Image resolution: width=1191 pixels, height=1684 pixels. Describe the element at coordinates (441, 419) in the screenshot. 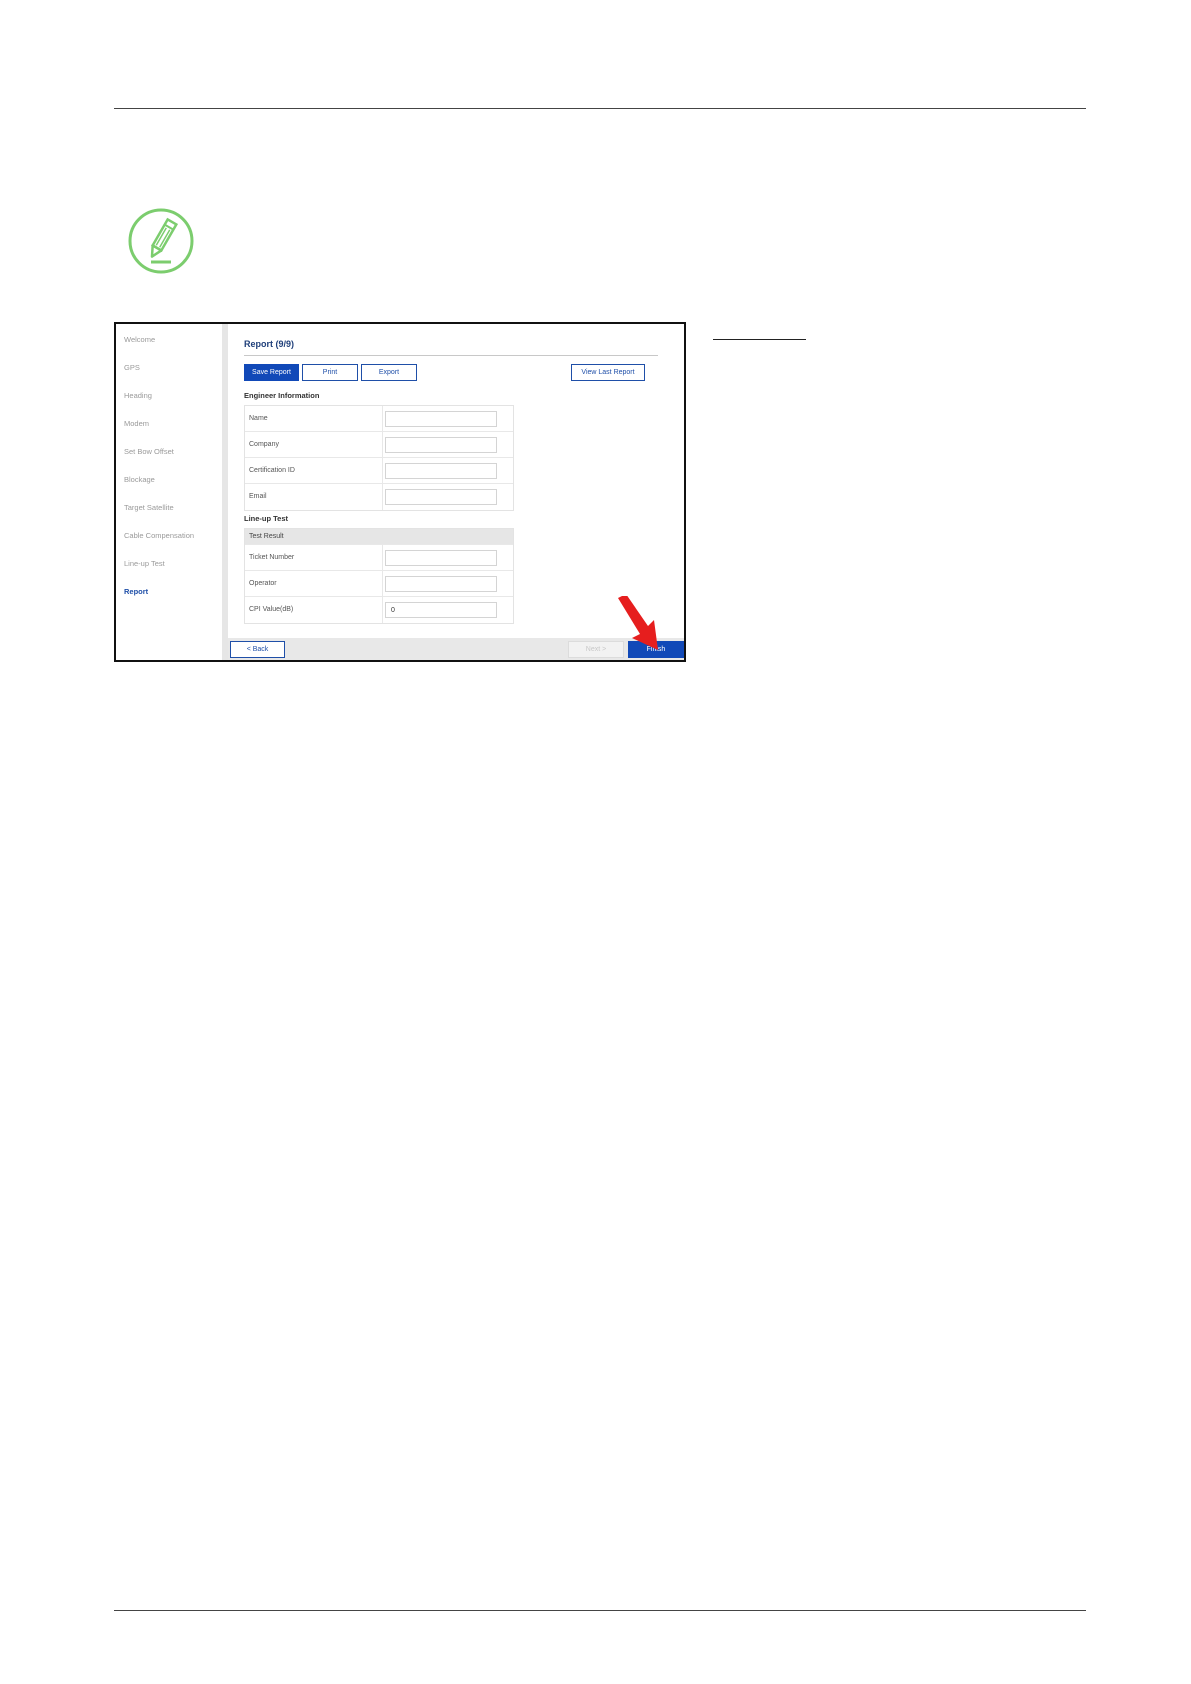

I see `name-field` at that location.